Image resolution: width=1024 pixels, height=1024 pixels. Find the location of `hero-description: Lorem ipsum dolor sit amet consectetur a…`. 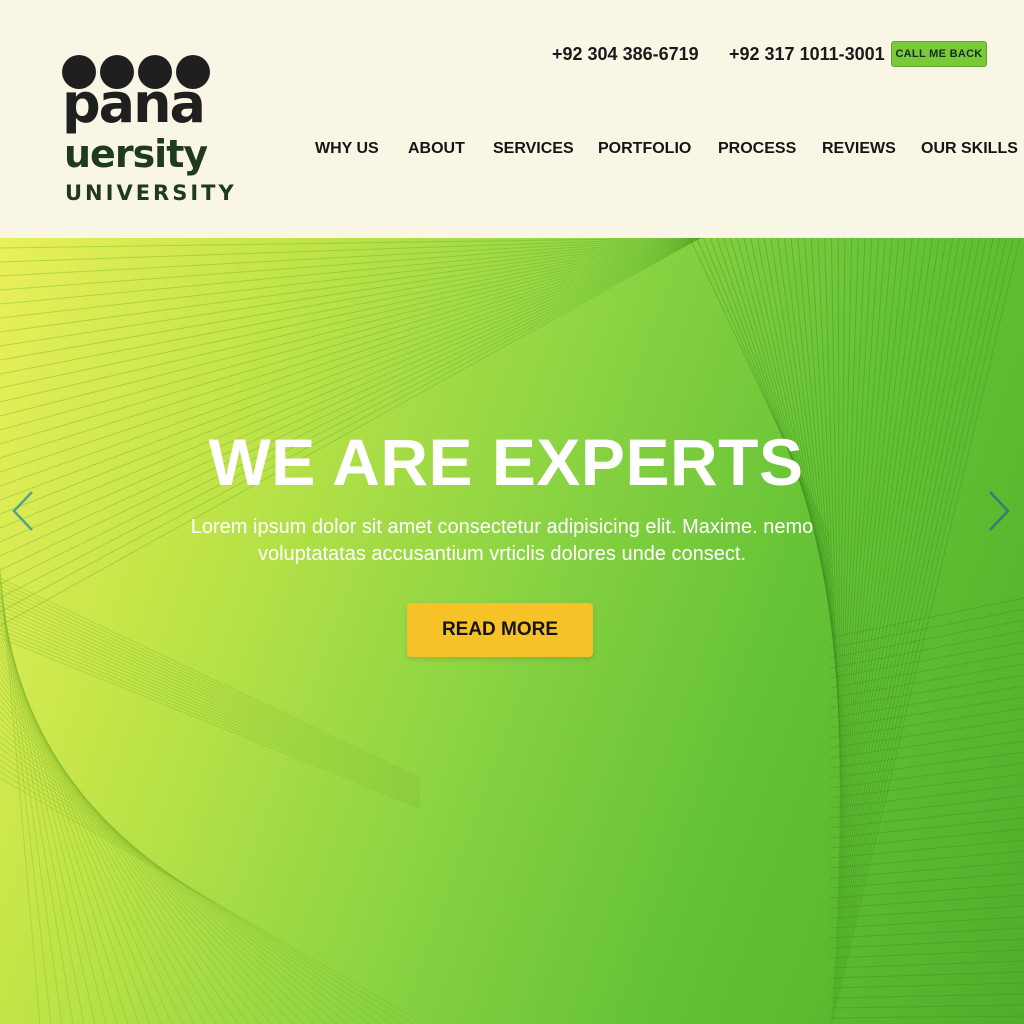

hero-description: Lorem ipsum dolor sit amet consectetur a… is located at coordinates (502, 540).